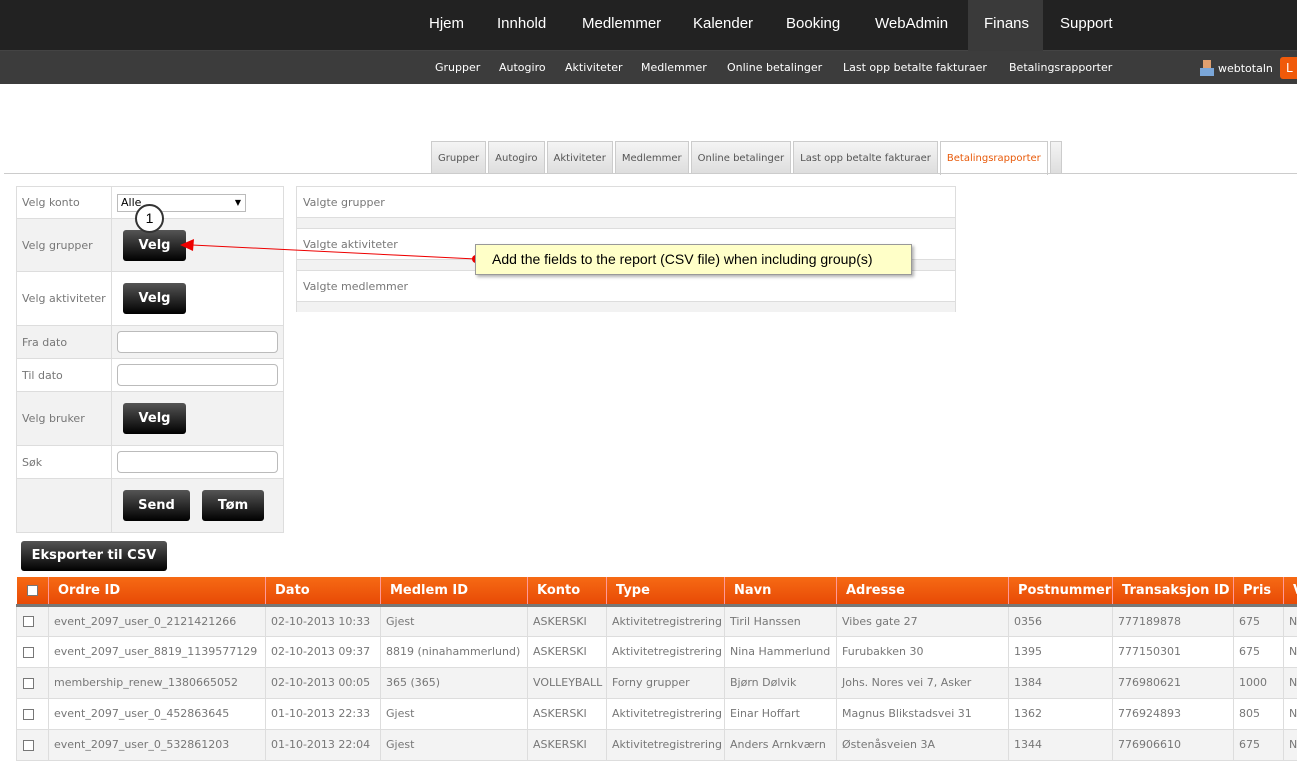  What do you see at coordinates (781, 591) in the screenshot?
I see `col-navn: Navn` at bounding box center [781, 591].